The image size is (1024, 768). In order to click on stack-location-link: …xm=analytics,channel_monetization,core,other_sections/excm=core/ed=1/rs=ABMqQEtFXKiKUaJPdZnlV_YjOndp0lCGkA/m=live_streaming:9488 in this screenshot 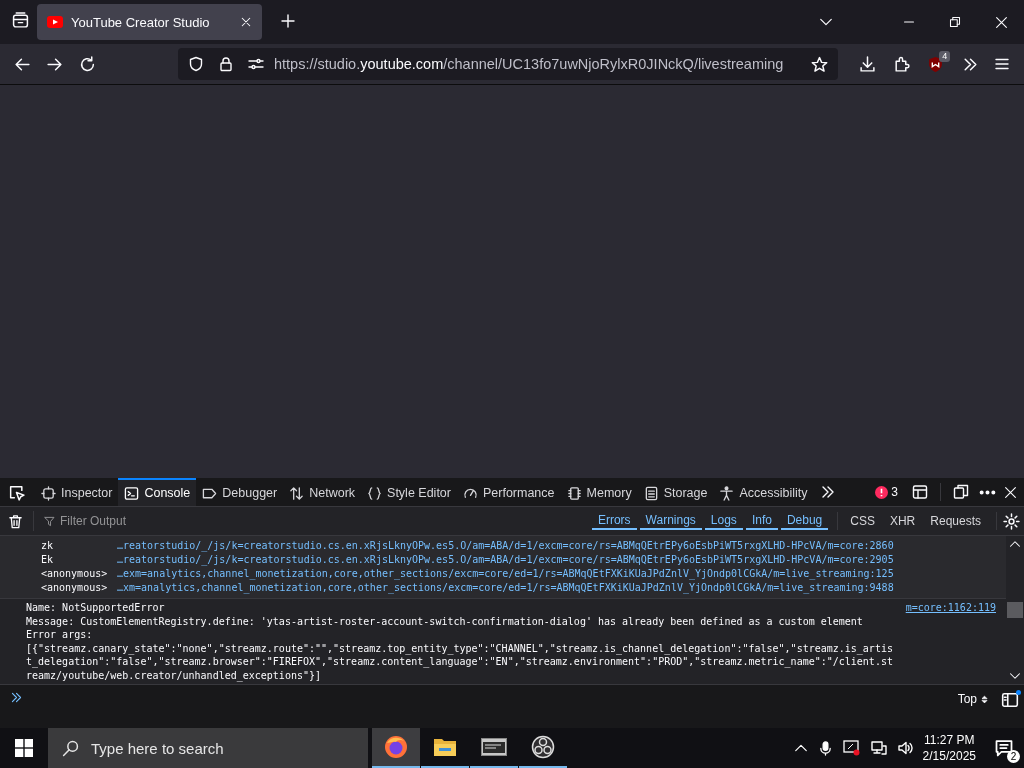, I will do `click(505, 588)`.